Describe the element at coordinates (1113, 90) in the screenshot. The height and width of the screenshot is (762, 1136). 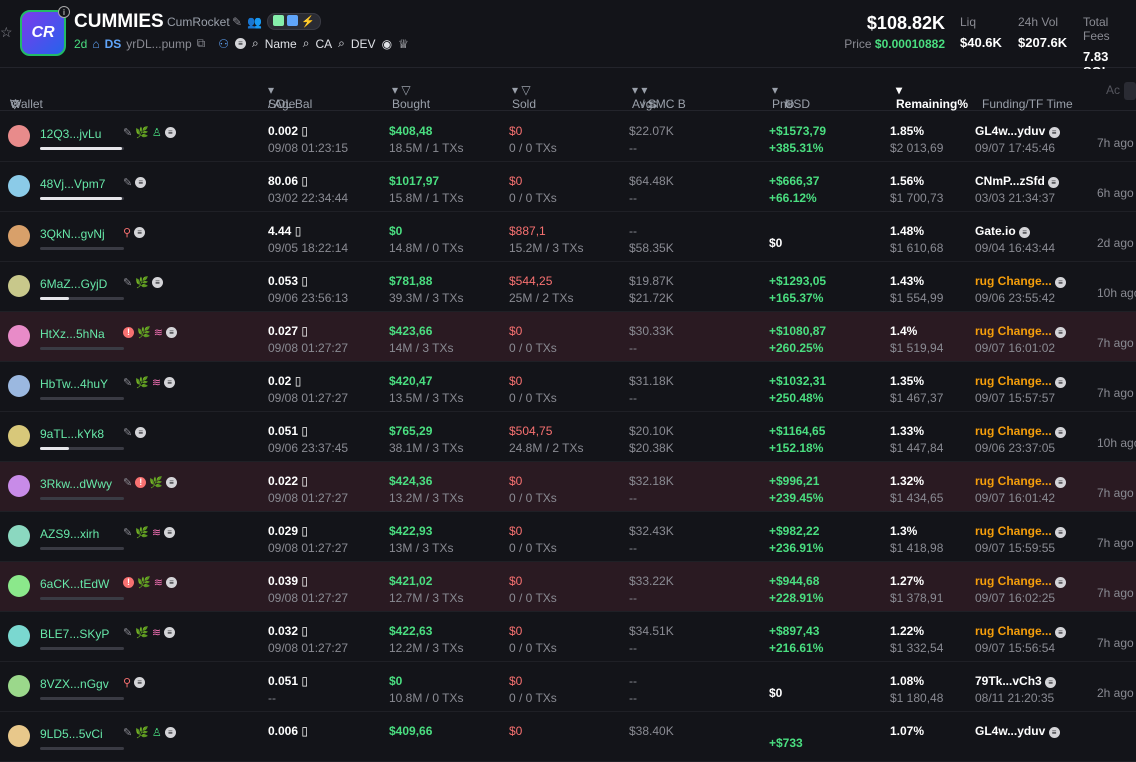
I see `col-last: Ac` at that location.